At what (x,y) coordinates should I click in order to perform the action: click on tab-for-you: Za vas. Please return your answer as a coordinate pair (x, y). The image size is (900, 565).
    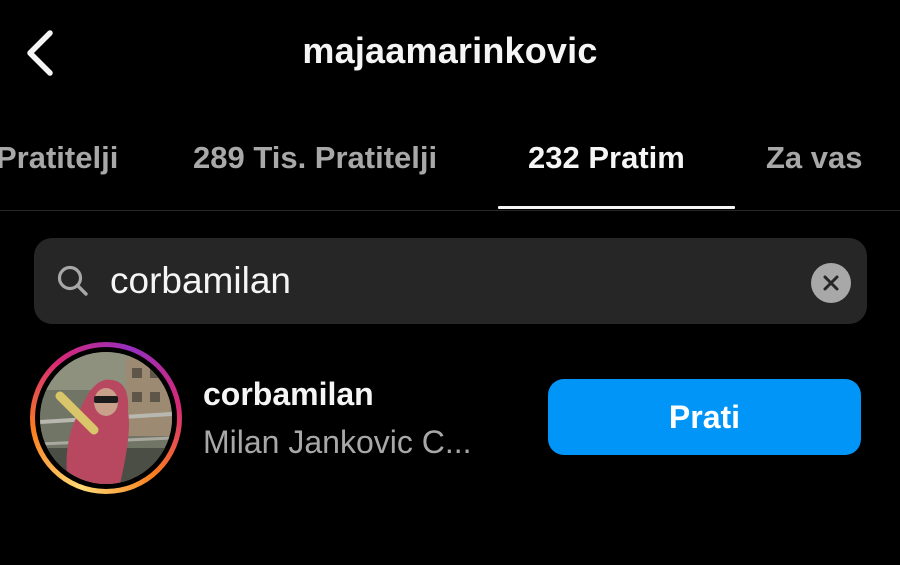
    Looking at the image, I should click on (814, 158).